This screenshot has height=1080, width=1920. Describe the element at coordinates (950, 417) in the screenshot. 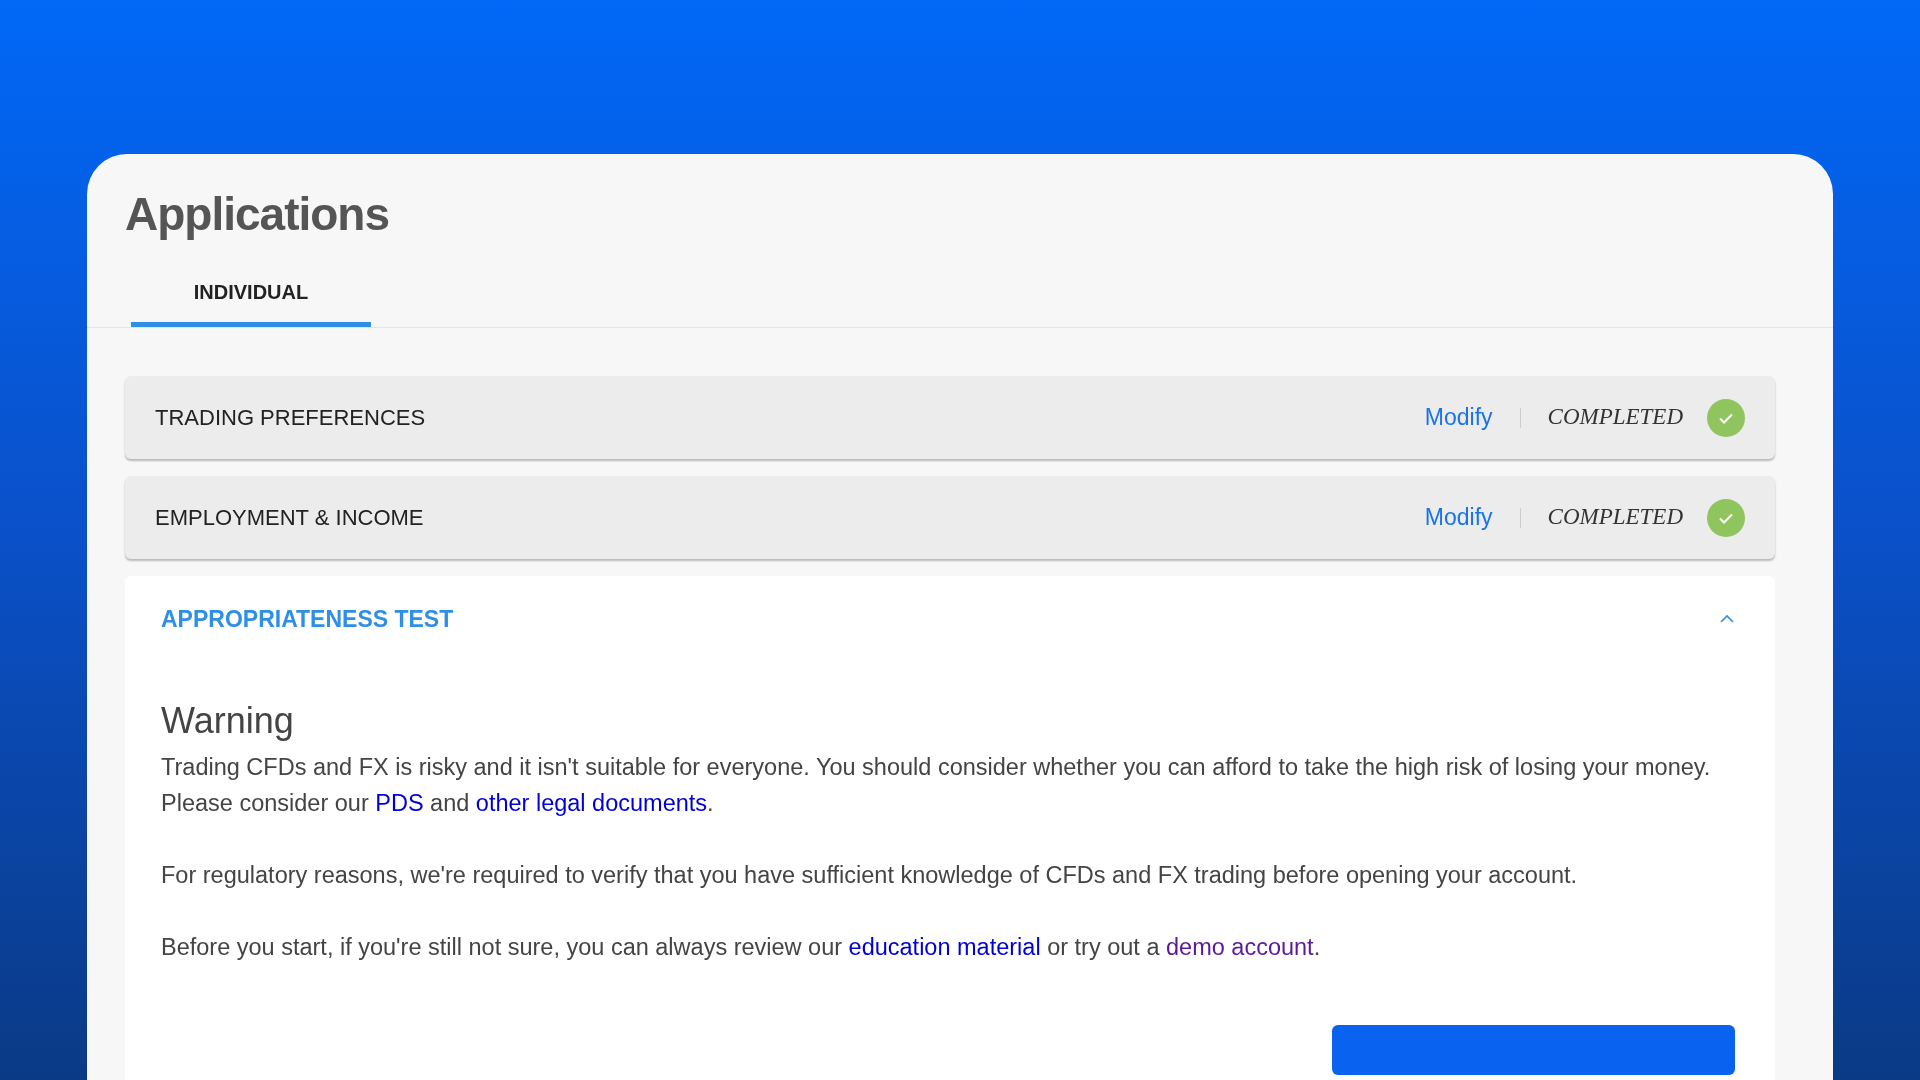

I see `section-header: TRADING PREFERENCES Modify COMPLETED` at that location.